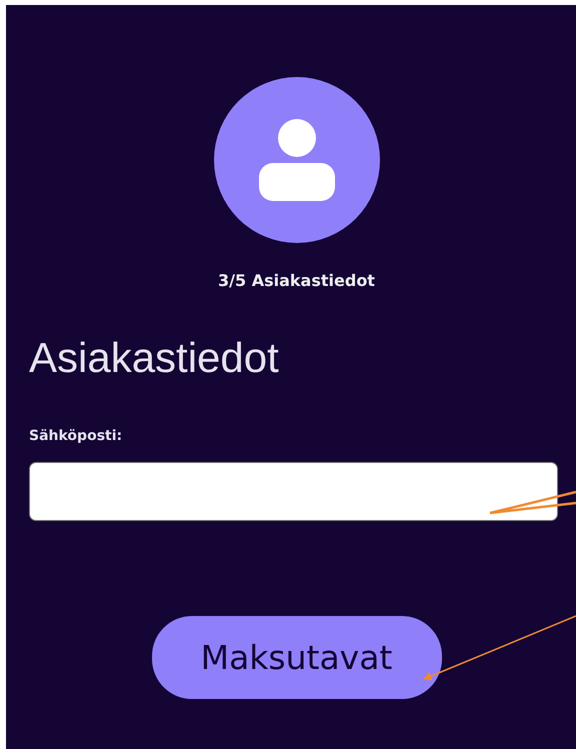 Image resolution: width=576 pixels, height=749 pixels. Describe the element at coordinates (154, 358) in the screenshot. I see `page-heading: Asiakastiedot` at that location.